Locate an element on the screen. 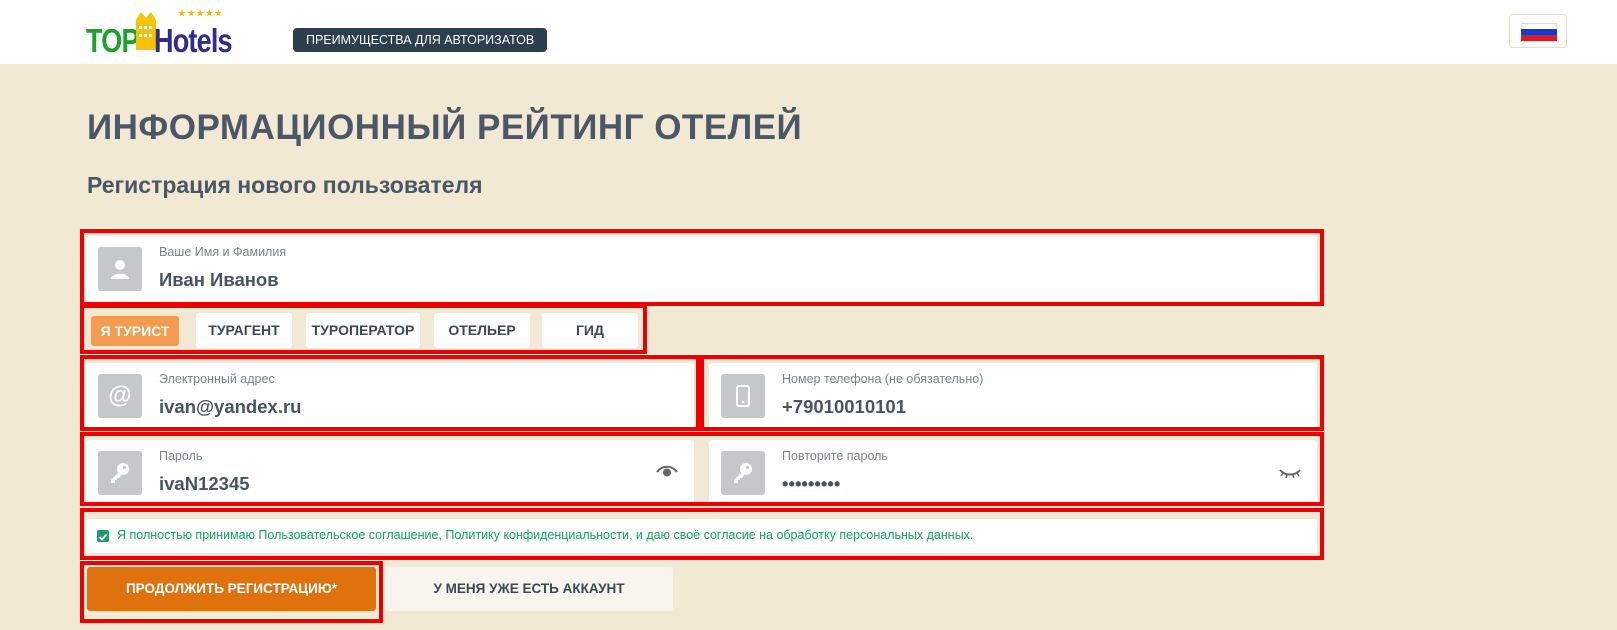 The height and width of the screenshot is (630, 1617). logo-stars: ★★★★★ is located at coordinates (201, 13).